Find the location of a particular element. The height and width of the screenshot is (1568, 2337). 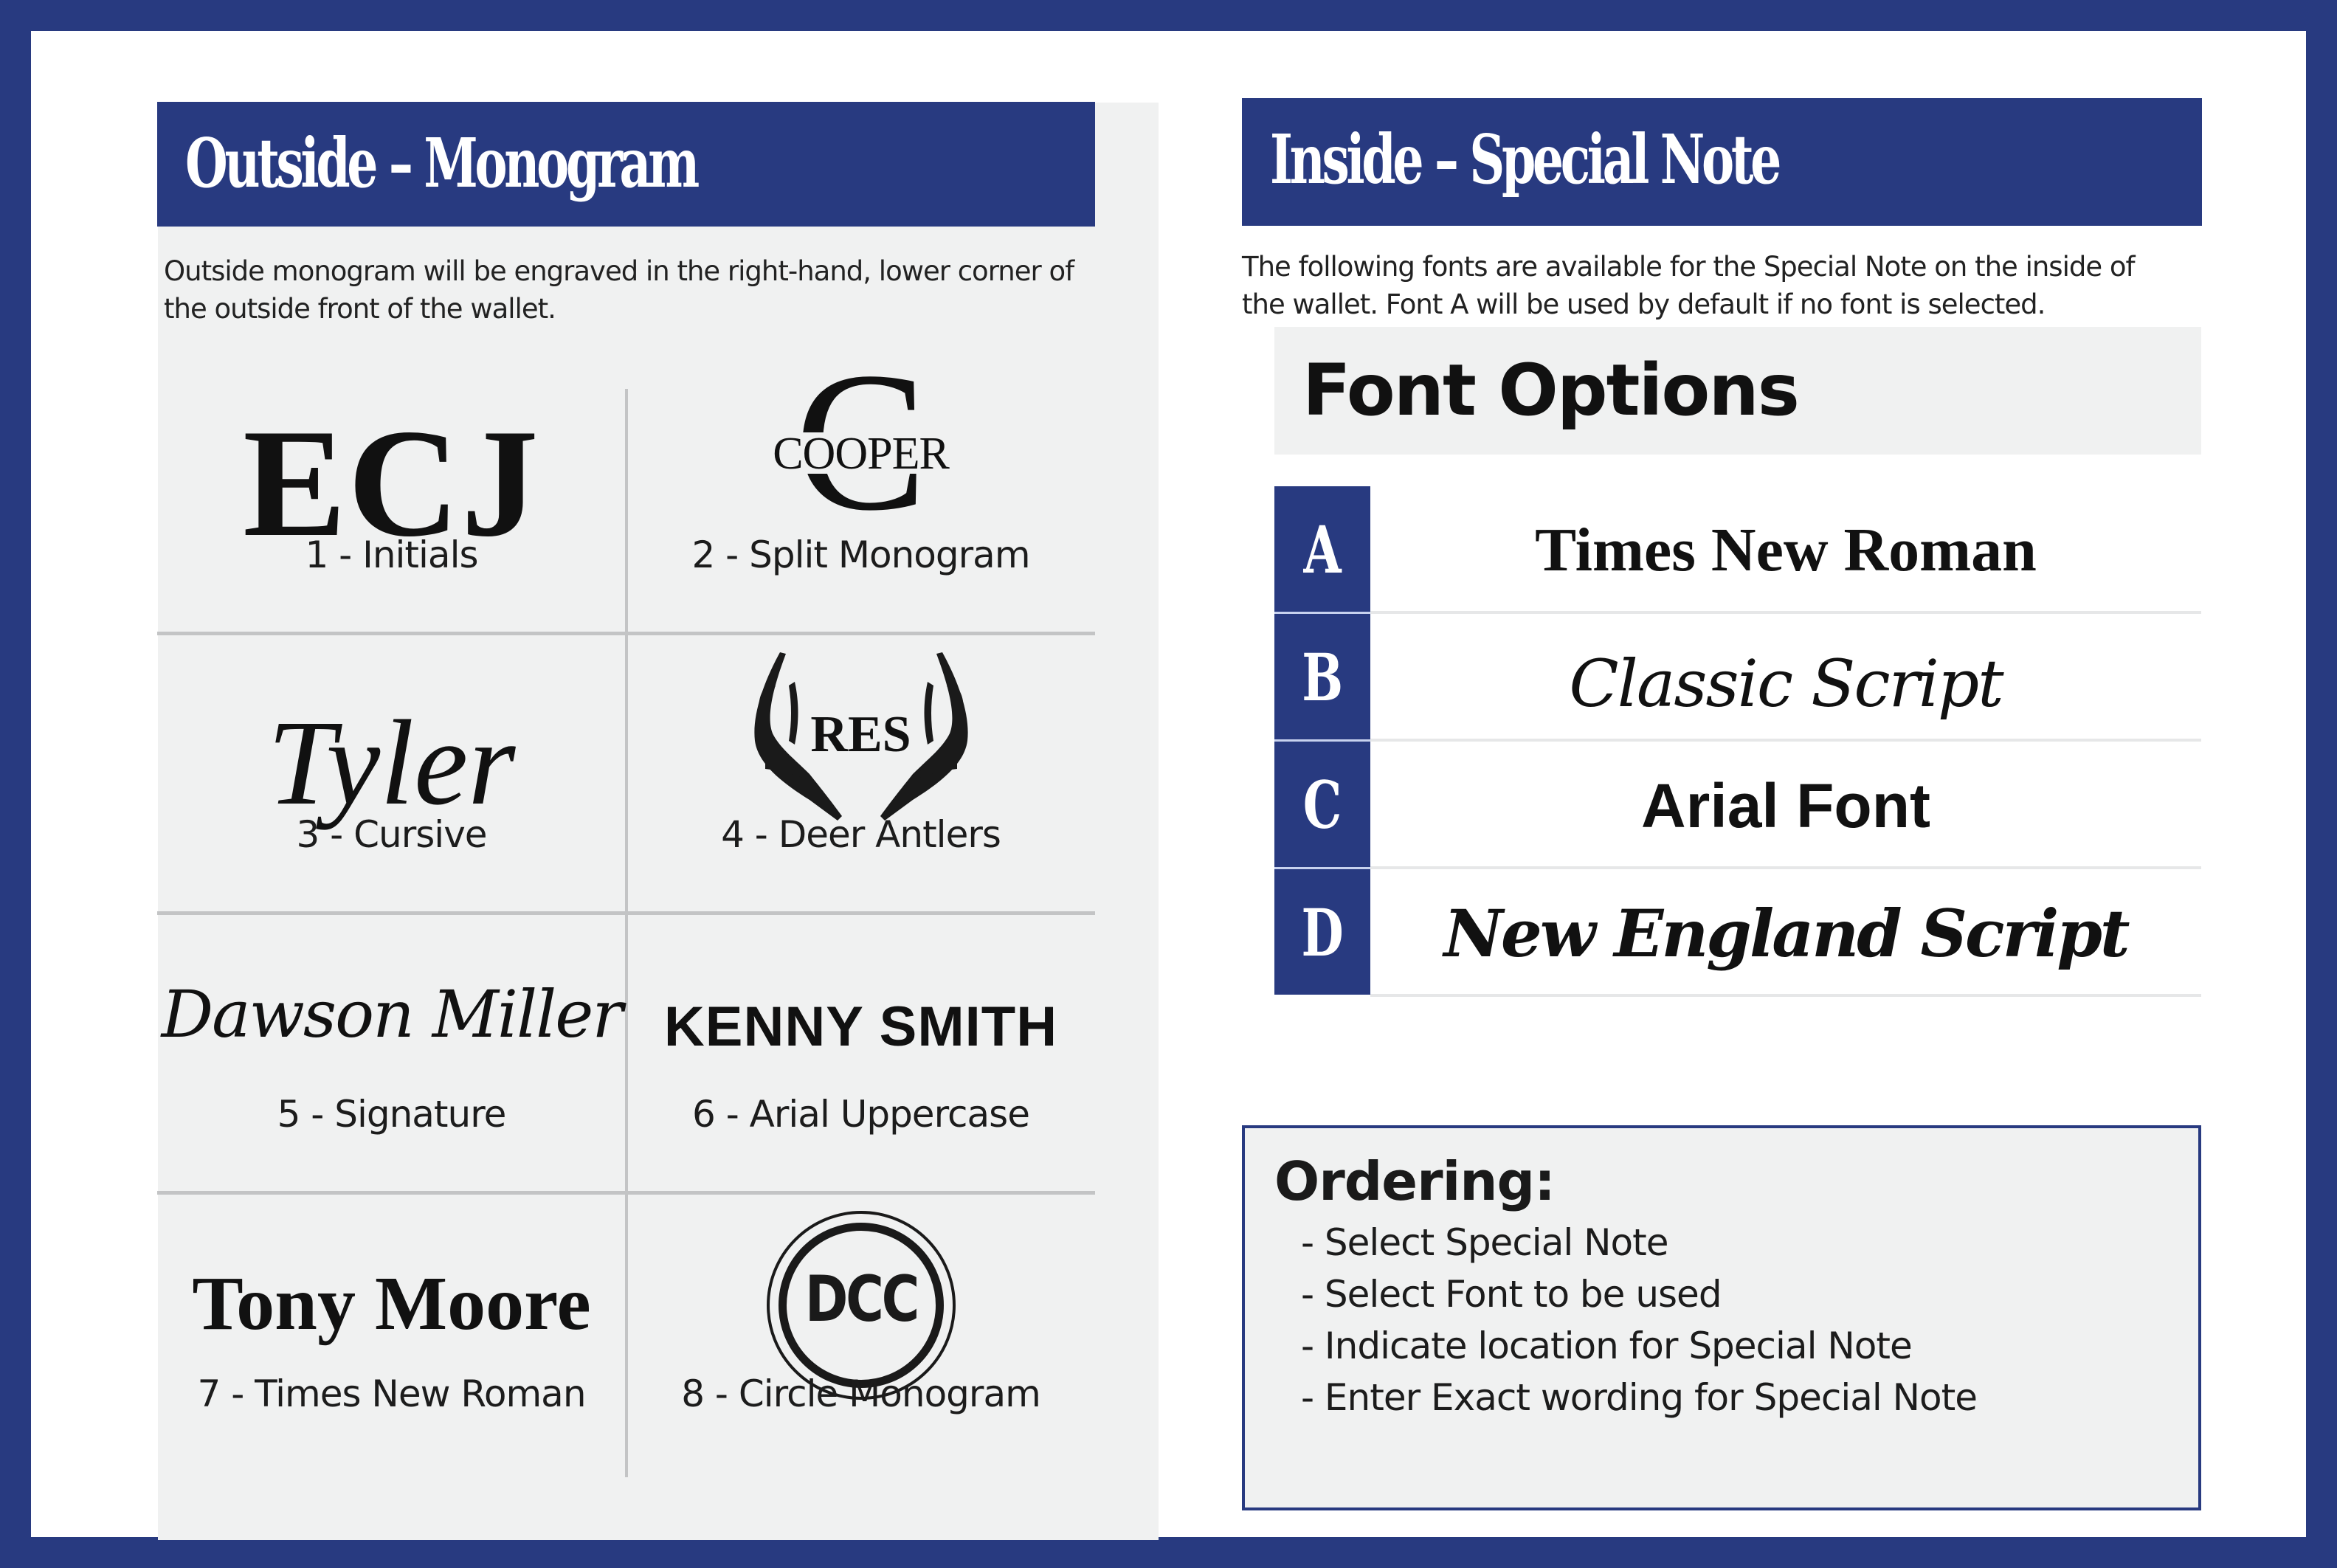

split-monogram-sample: C COOPER is located at coordinates (860, 442).